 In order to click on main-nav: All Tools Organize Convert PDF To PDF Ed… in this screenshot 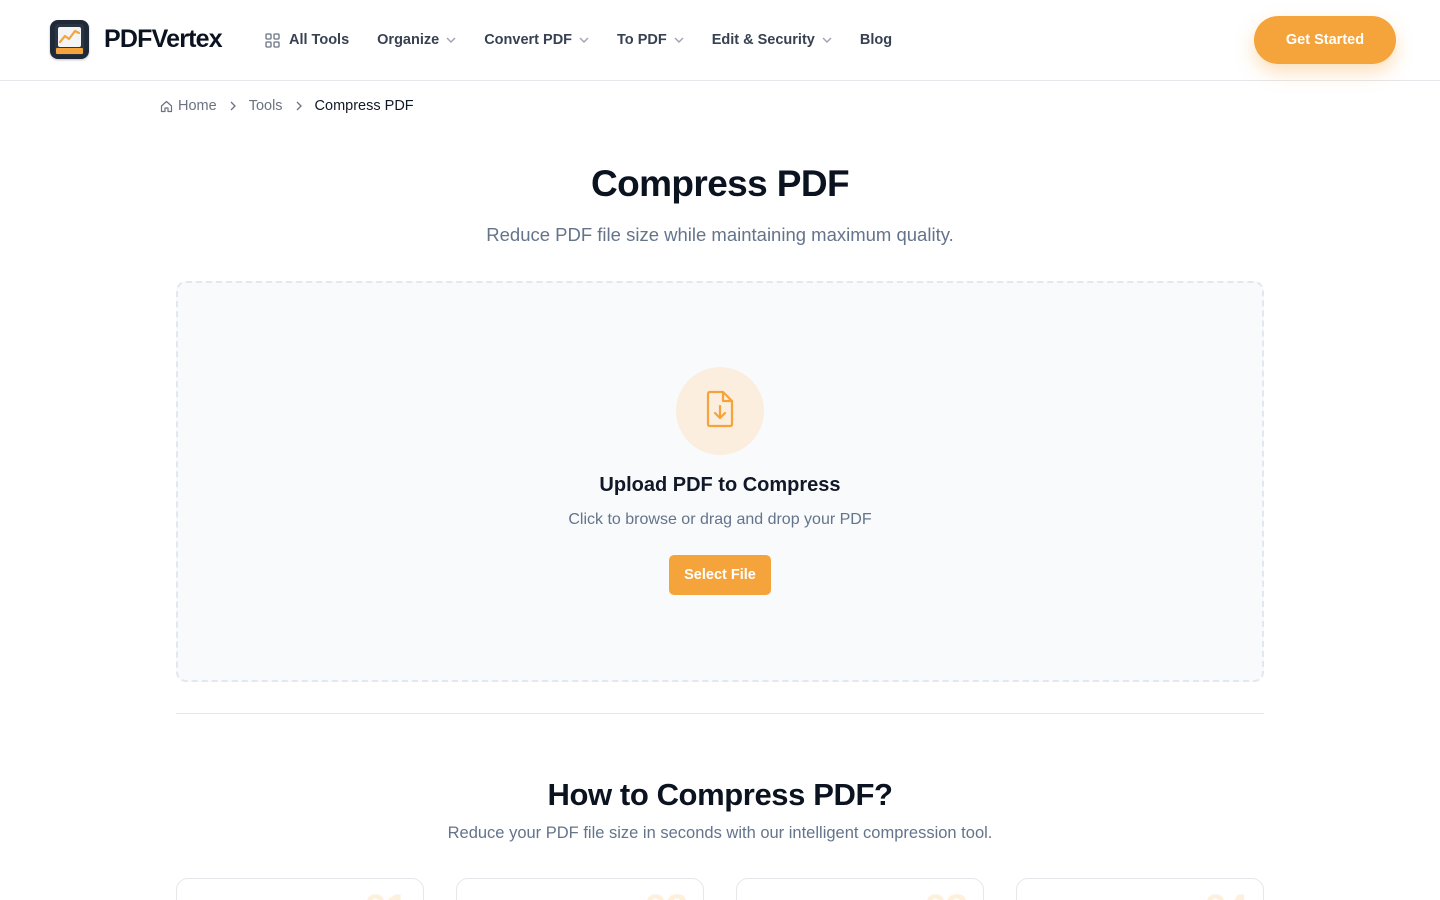, I will do `click(592, 40)`.